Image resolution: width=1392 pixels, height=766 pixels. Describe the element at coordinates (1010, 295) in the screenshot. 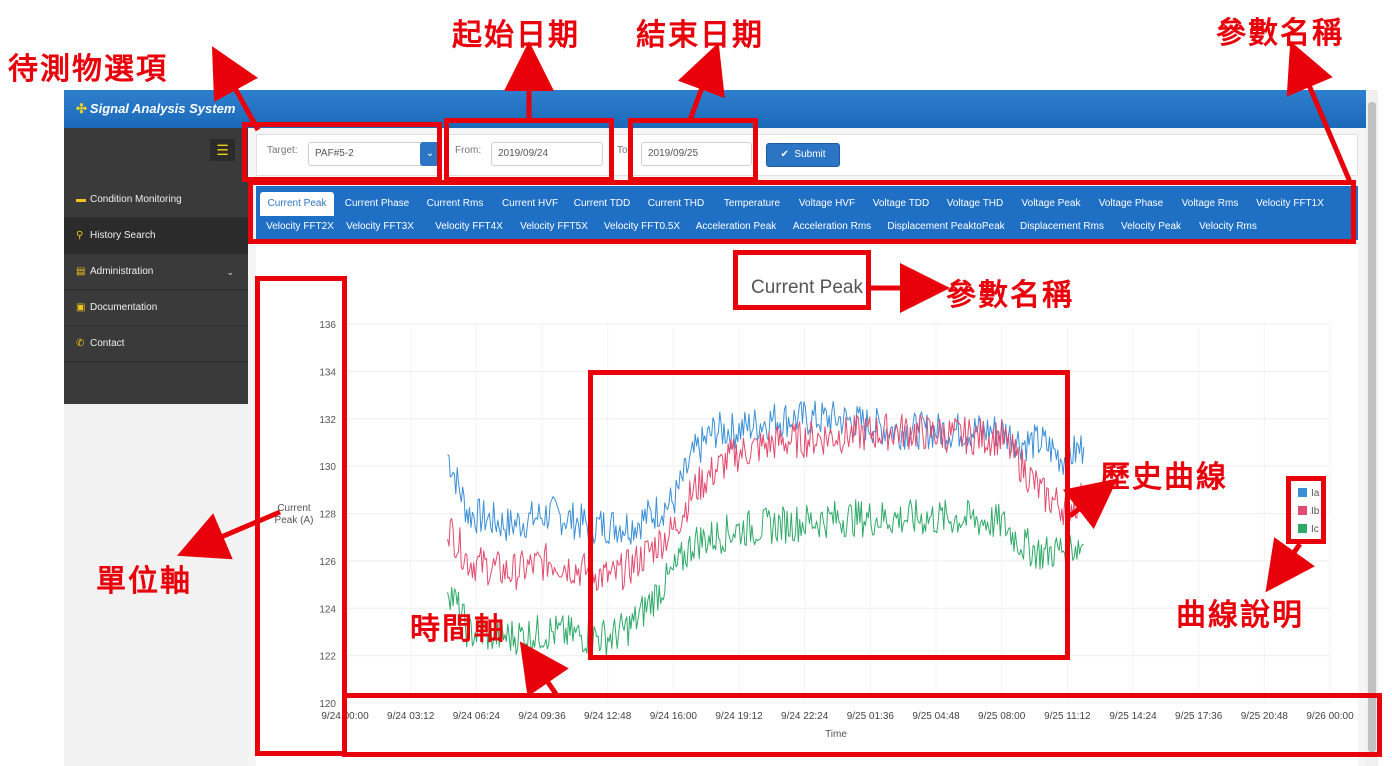

I see `annotation-param-name-chart: 參數名稱` at that location.